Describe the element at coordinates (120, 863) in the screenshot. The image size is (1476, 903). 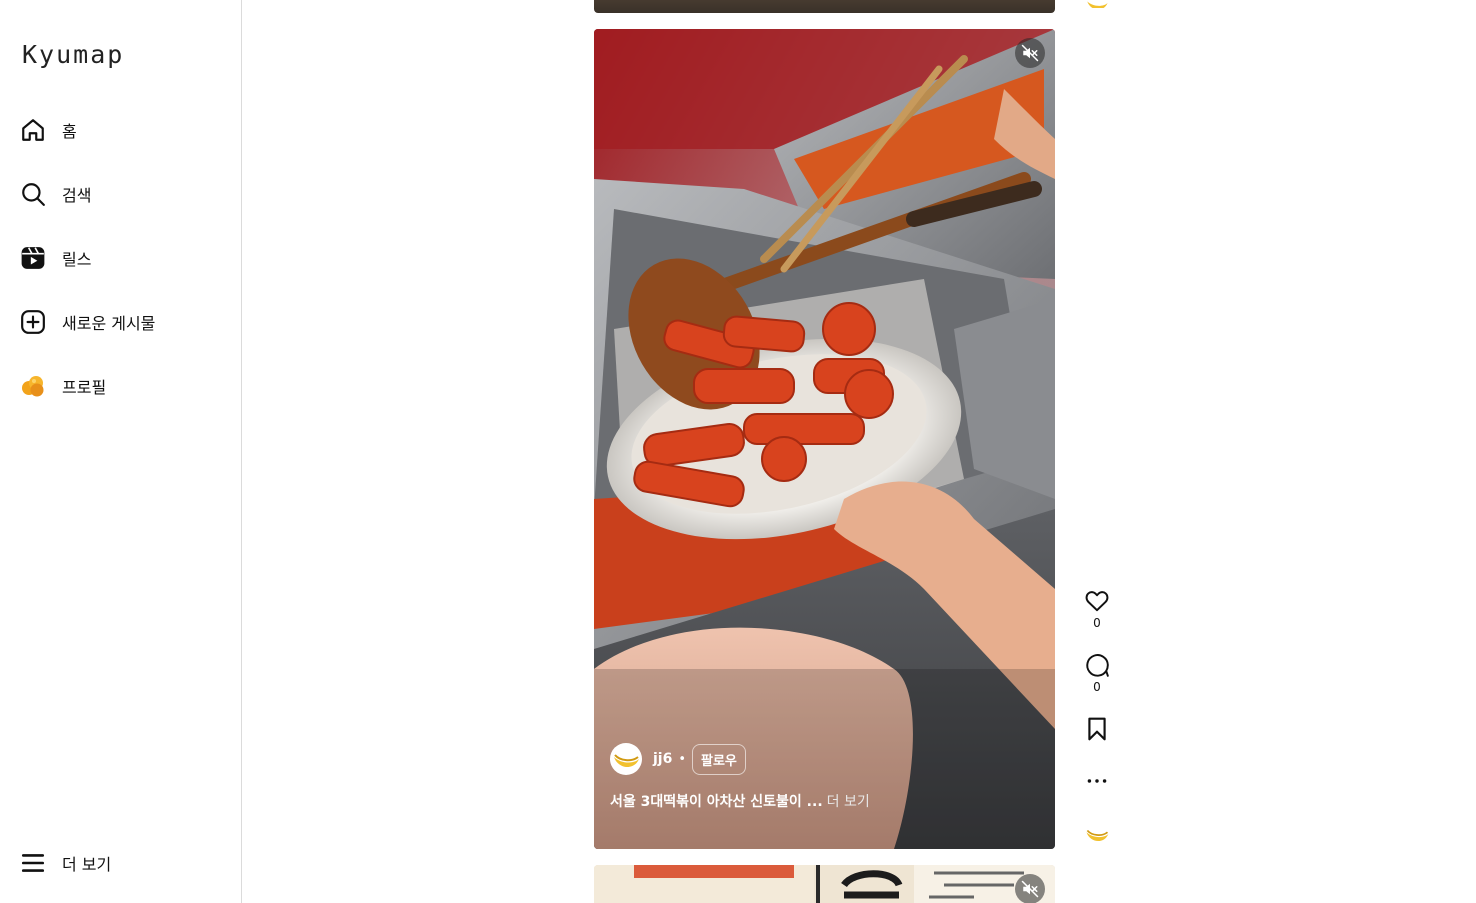
I see `sidebar-item-more: 더 보기` at that location.